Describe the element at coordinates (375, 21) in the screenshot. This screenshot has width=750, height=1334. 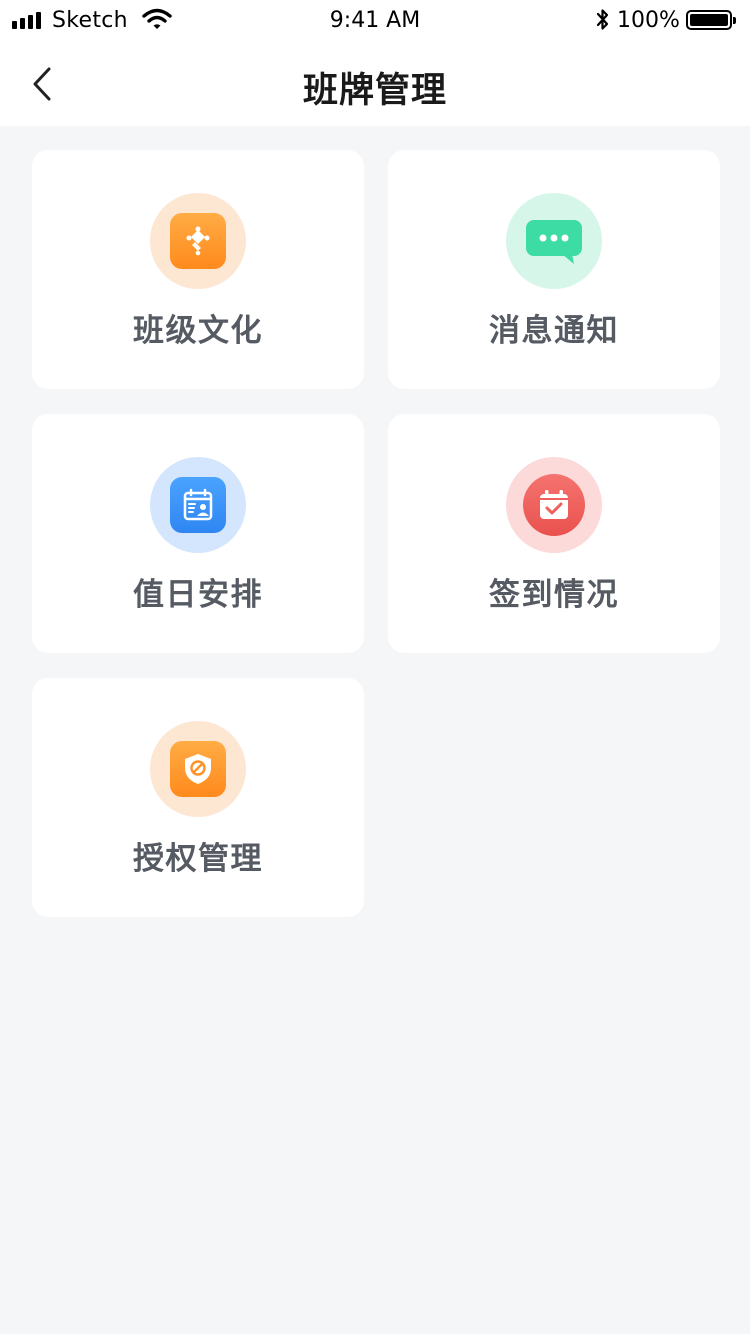
I see `status-bar: Sketch 9:41 AM 100%` at that location.